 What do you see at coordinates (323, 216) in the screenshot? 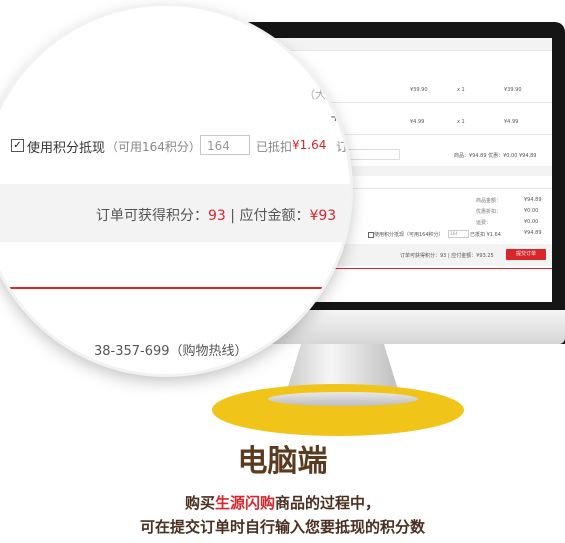
I see `payable-amount: ¥93` at bounding box center [323, 216].